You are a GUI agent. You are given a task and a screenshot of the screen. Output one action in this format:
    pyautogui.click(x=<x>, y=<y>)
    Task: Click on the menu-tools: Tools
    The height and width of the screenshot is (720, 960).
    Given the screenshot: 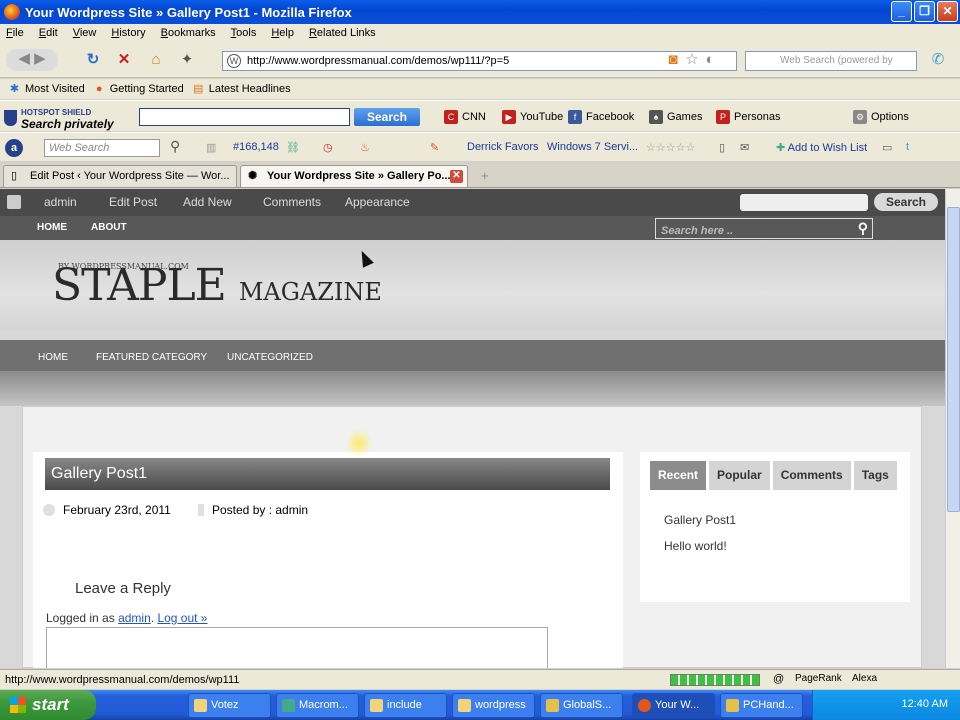 What is the action you would take?
    pyautogui.click(x=244, y=33)
    